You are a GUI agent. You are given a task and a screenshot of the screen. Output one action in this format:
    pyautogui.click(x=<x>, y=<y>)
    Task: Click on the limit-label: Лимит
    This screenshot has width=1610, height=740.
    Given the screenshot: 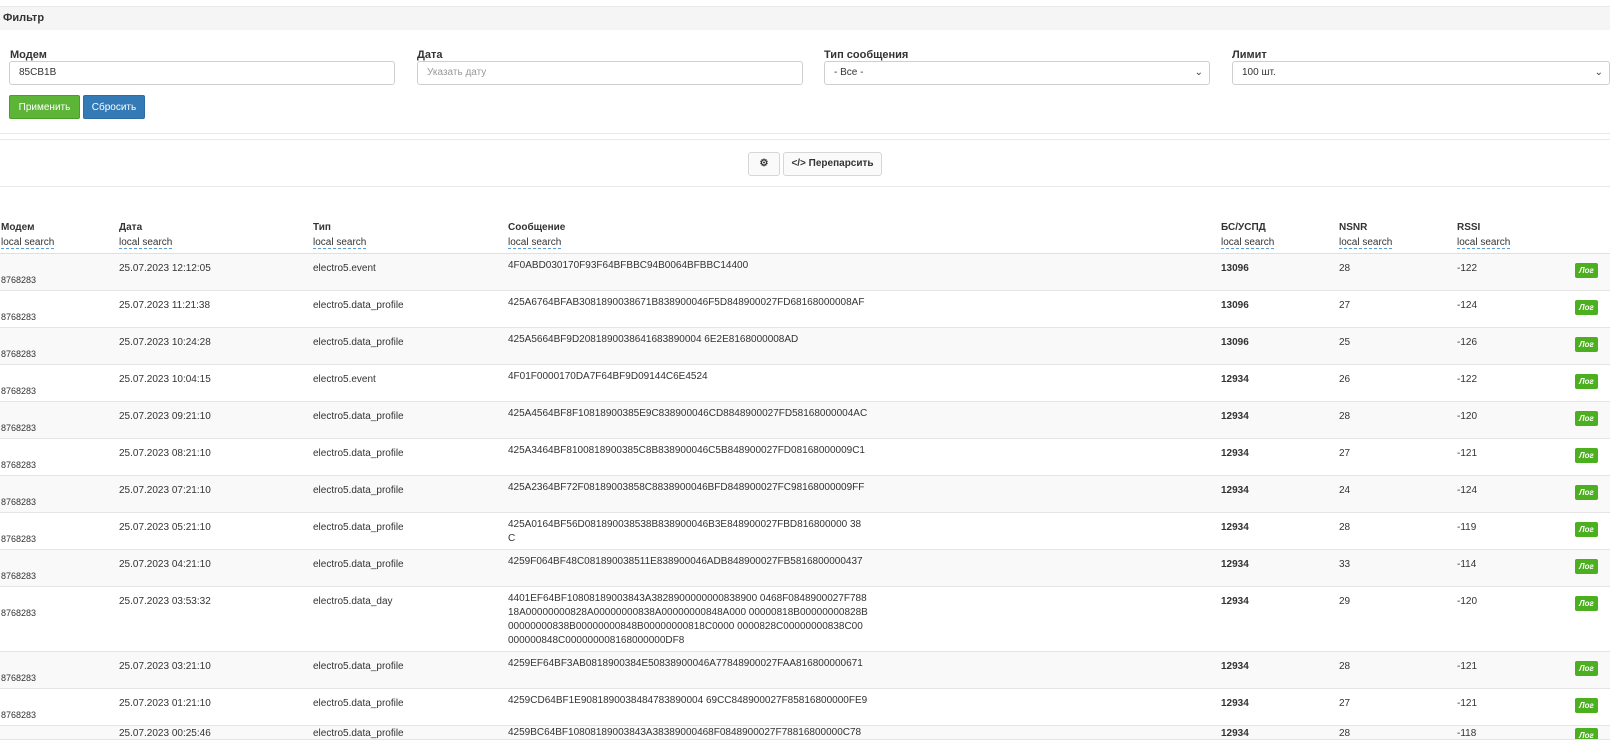 What is the action you would take?
    pyautogui.click(x=1249, y=55)
    